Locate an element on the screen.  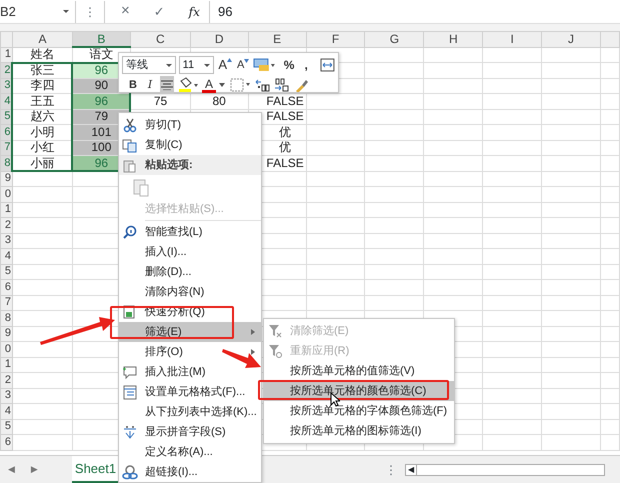
table-cell: 96 is located at coordinates (101, 101).